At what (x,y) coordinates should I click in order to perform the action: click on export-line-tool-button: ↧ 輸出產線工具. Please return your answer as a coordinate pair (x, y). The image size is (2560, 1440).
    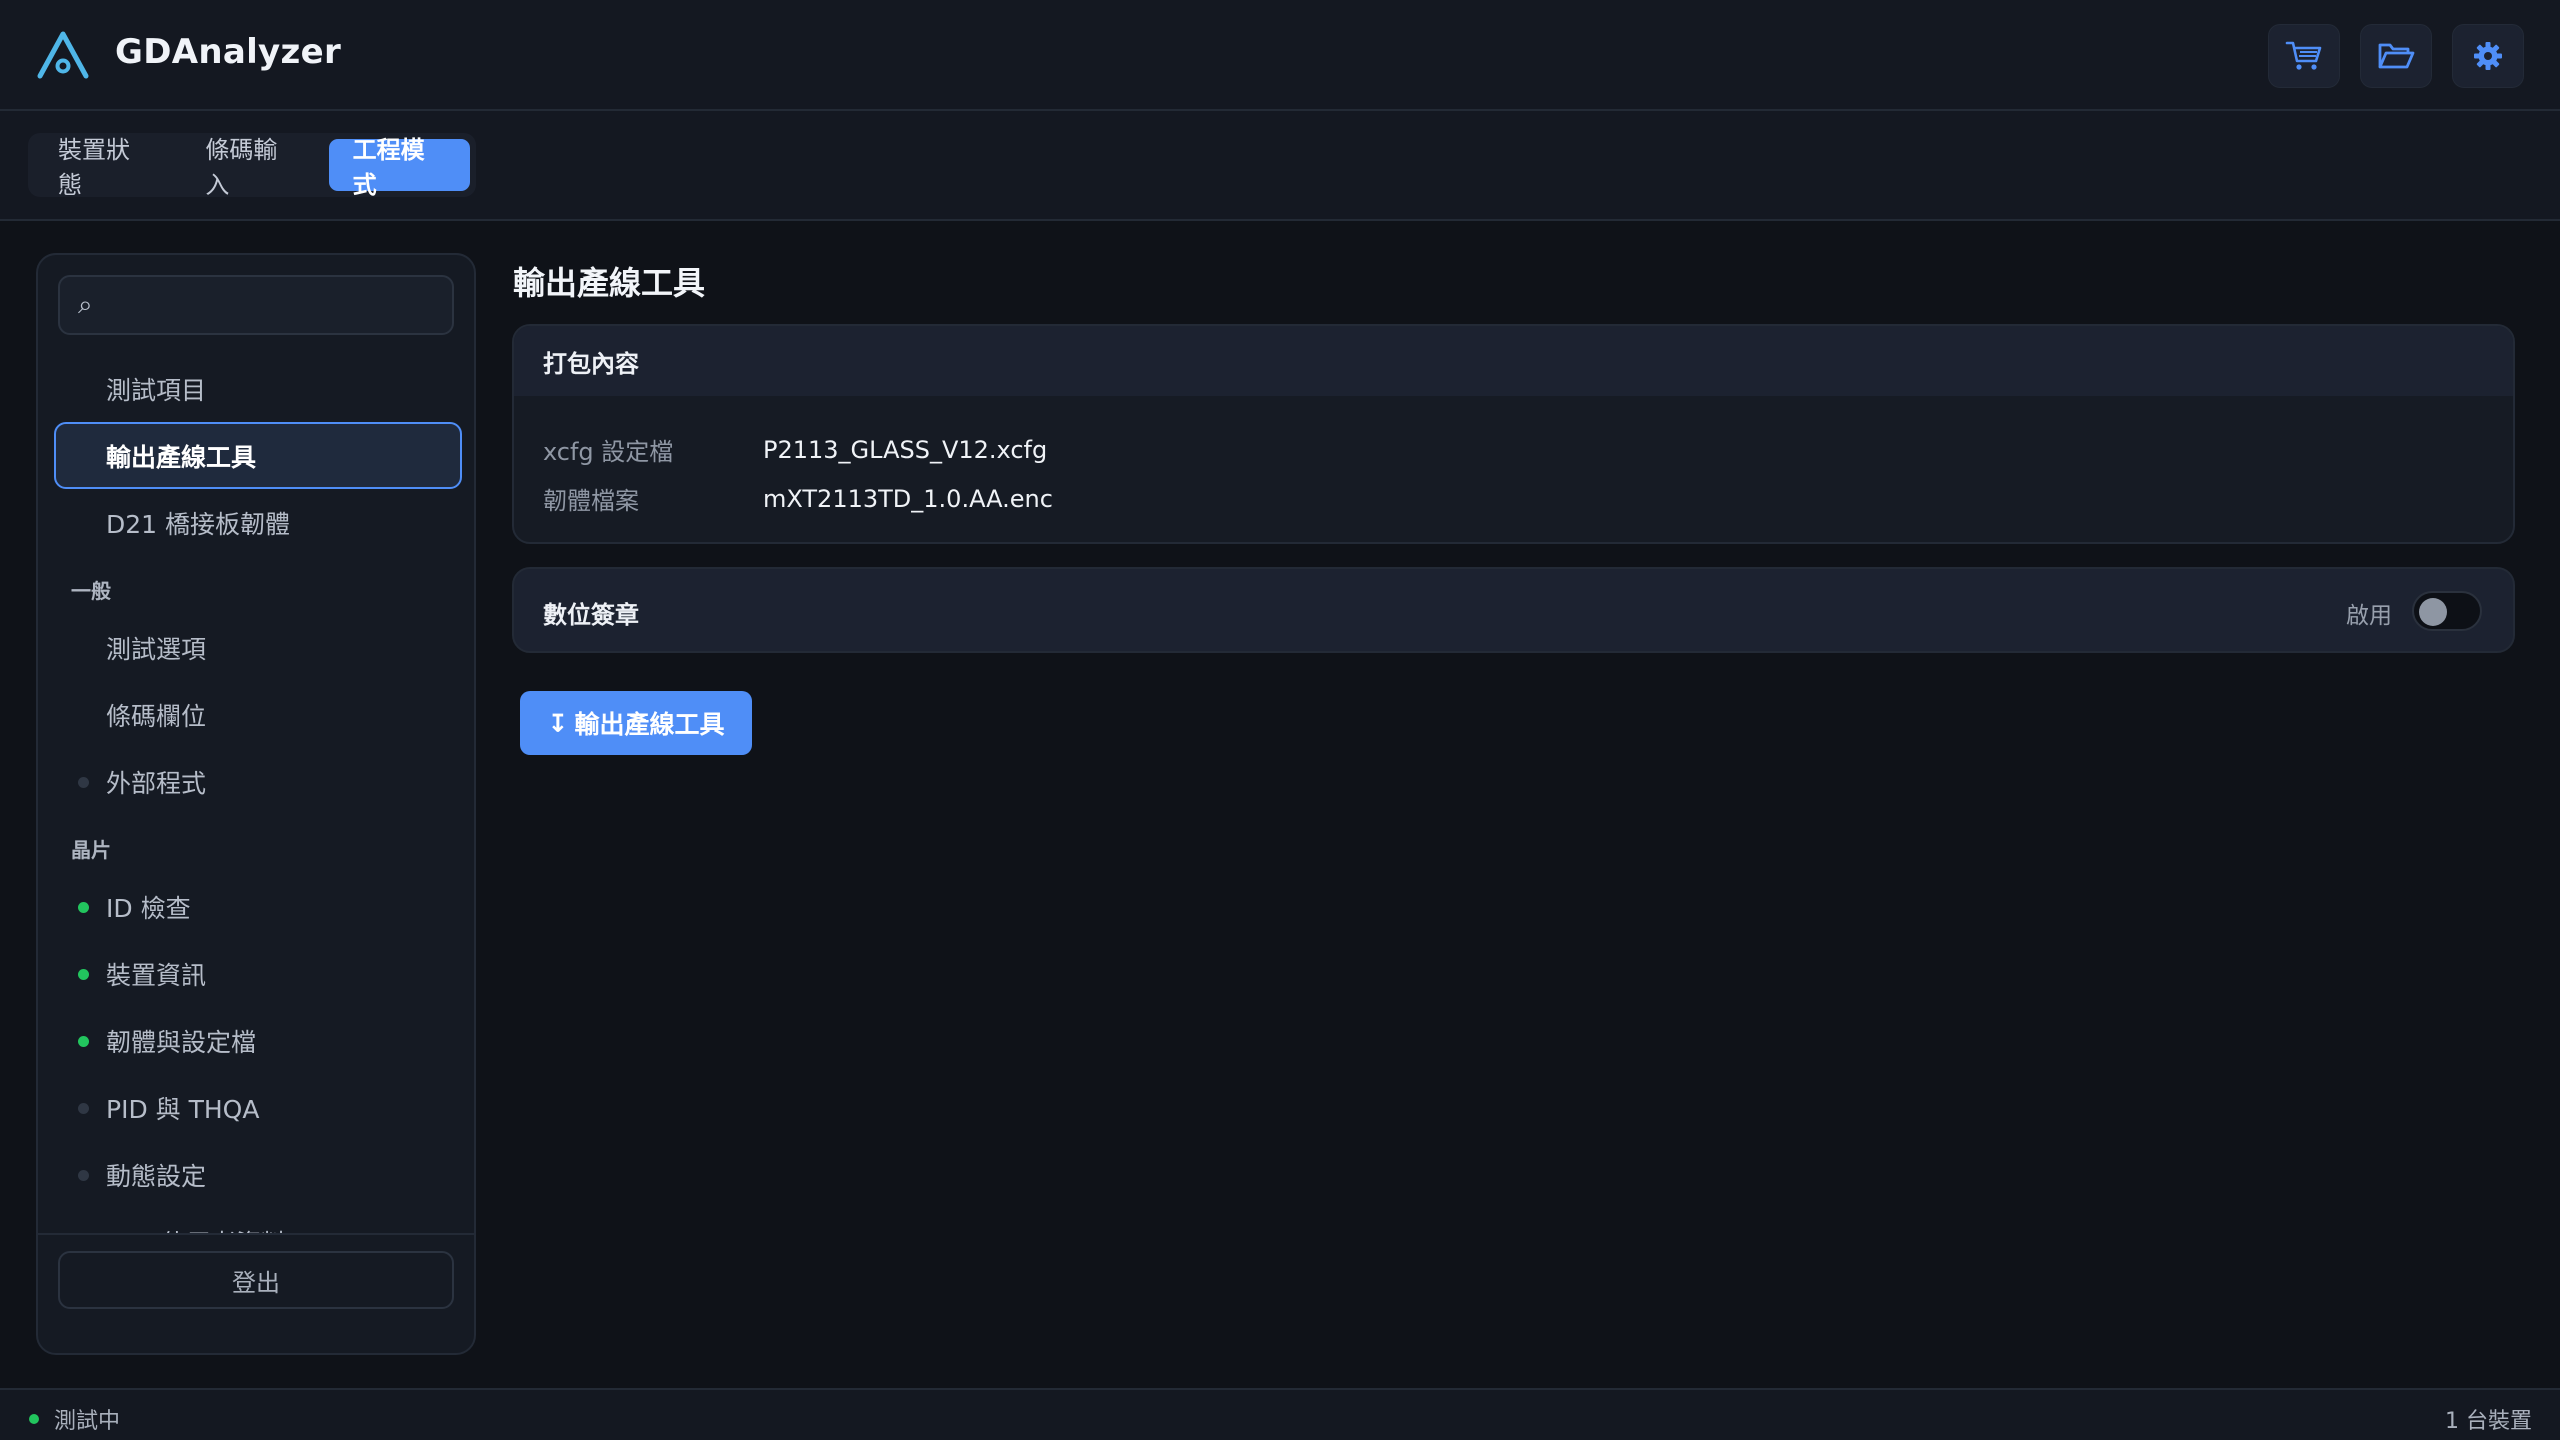
    Looking at the image, I should click on (636, 723).